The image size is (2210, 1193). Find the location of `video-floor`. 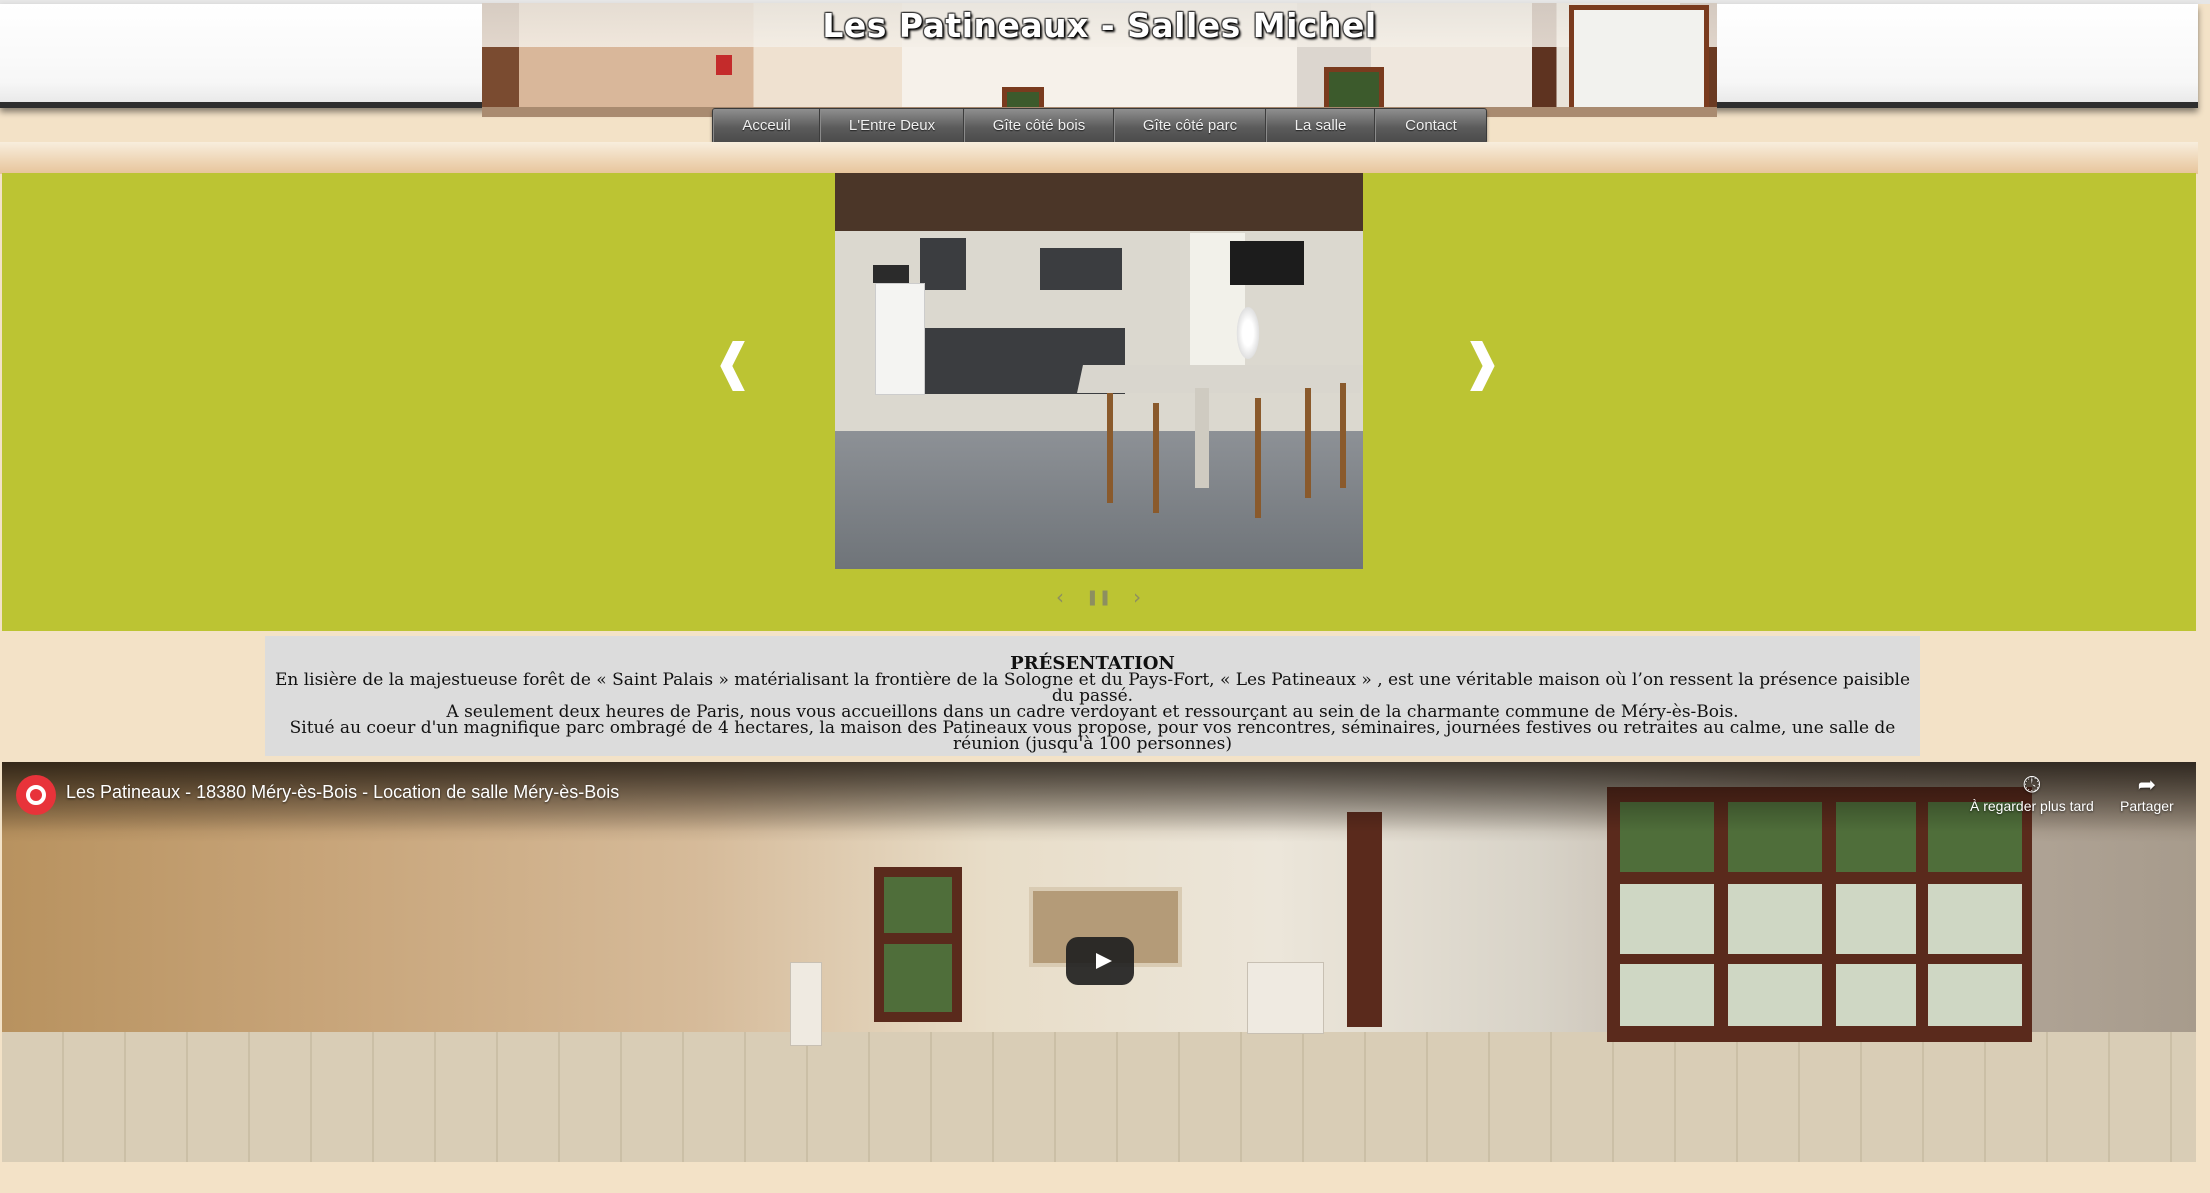

video-floor is located at coordinates (1099, 1097).